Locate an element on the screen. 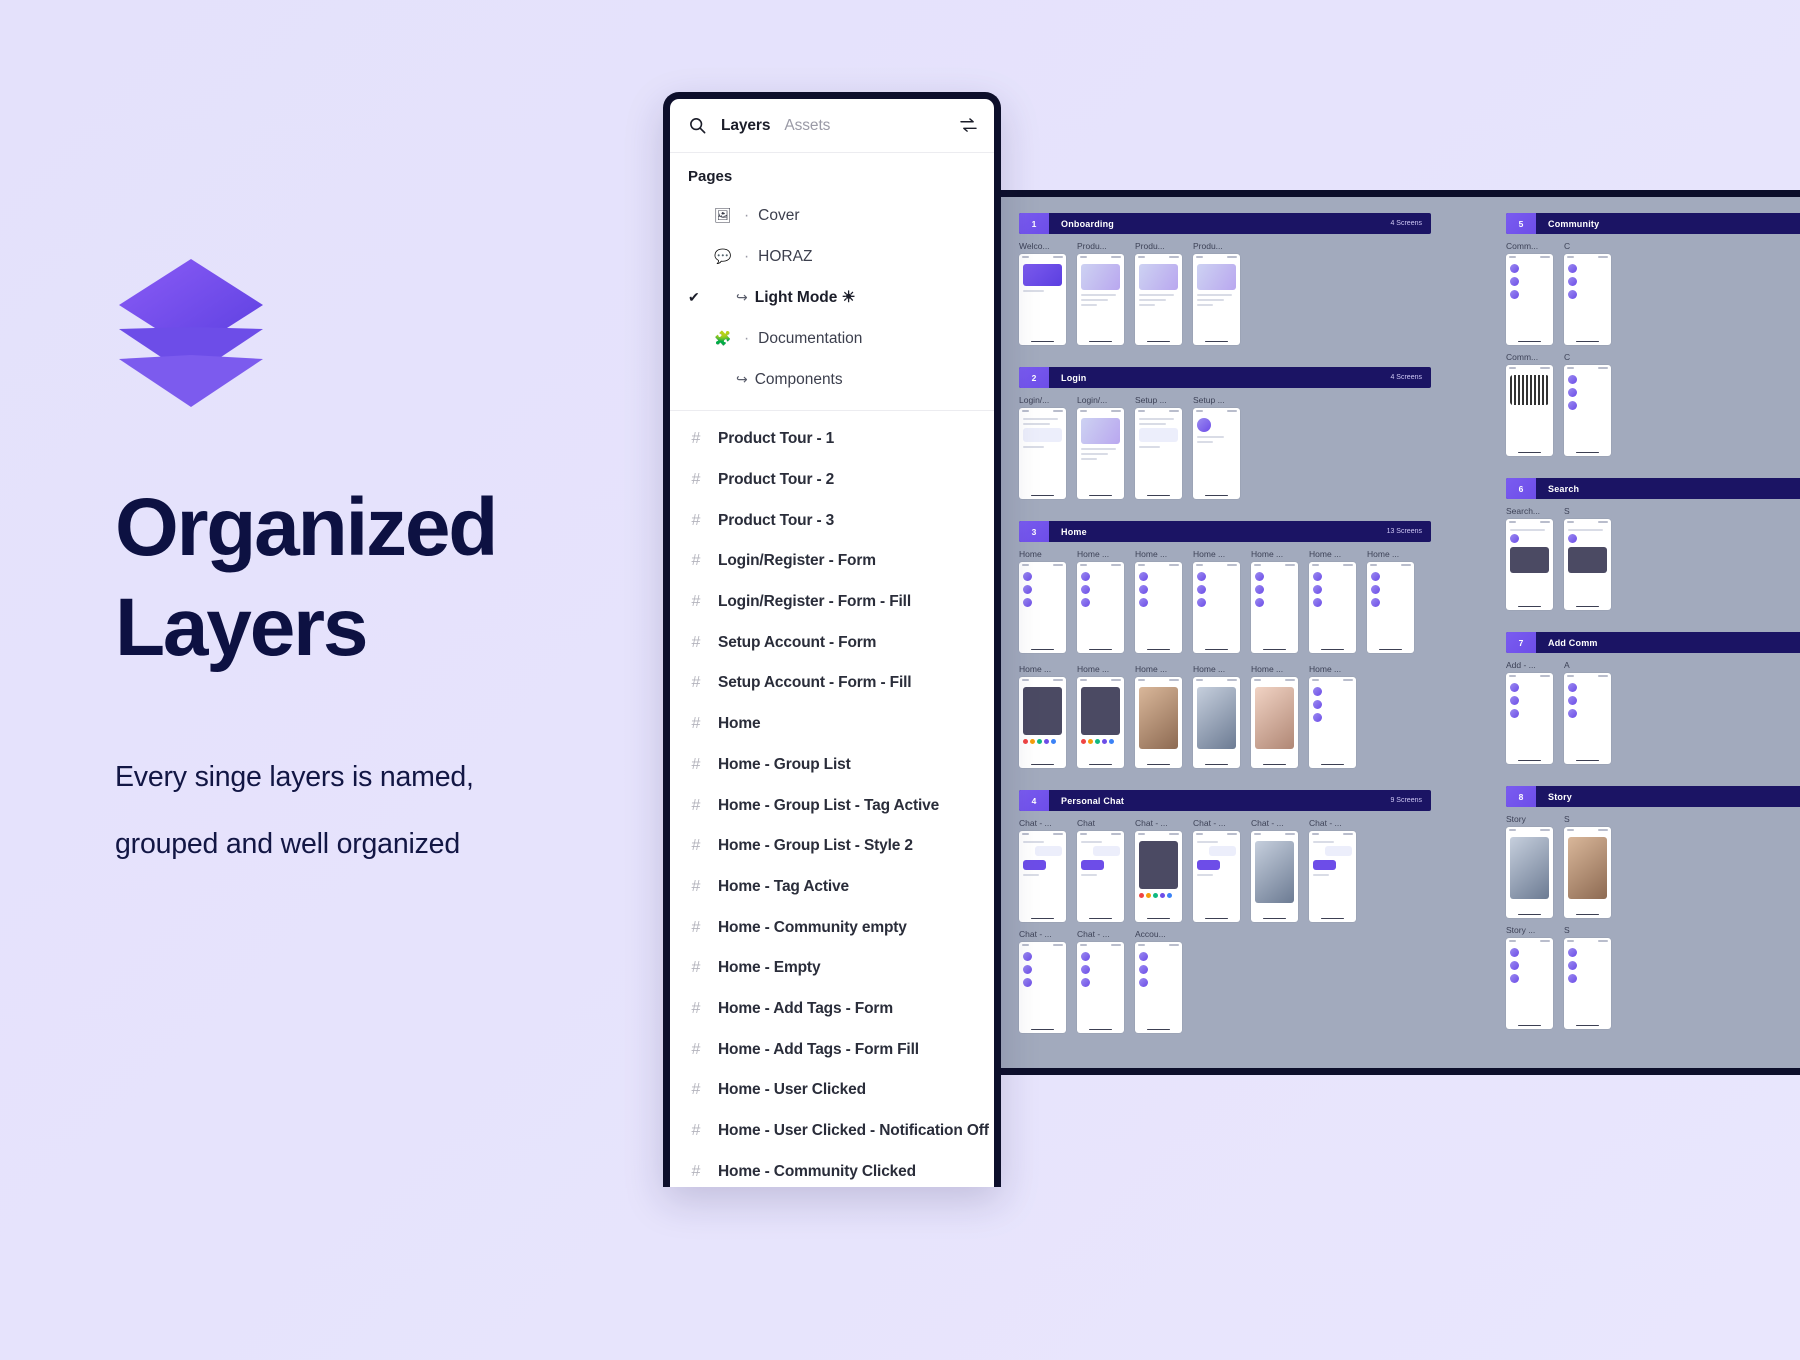 This screenshot has width=1800, height=1360. layer-row: # Home - Community empty is located at coordinates (832, 927).